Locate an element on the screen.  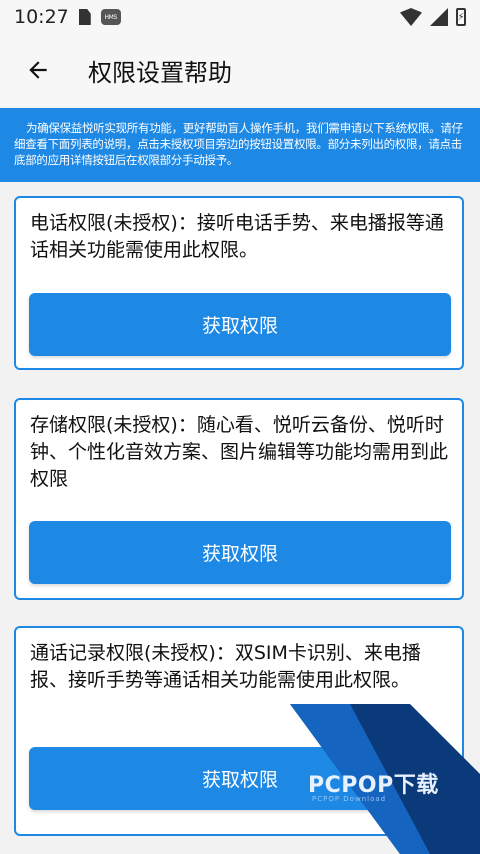
status-right: ⚡ is located at coordinates (433, 17).